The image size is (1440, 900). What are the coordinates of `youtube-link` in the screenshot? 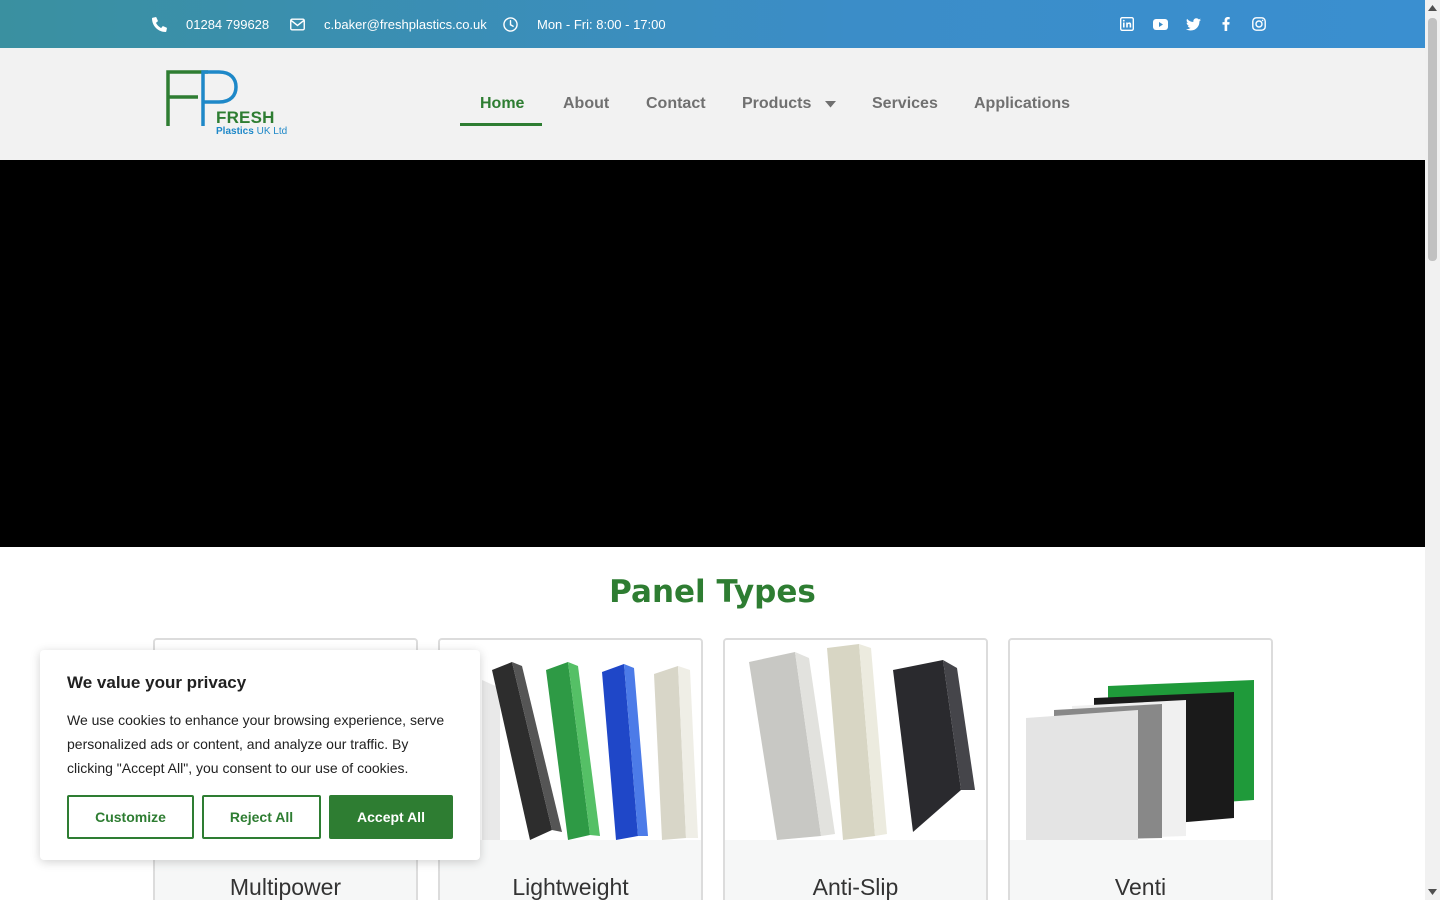 It's located at (1160, 24).